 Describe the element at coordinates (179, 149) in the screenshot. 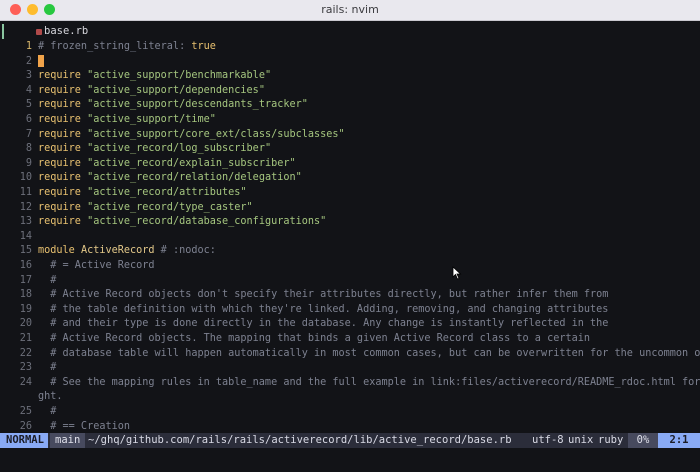

I see `code-token: "active_record/log_subscriber"` at that location.